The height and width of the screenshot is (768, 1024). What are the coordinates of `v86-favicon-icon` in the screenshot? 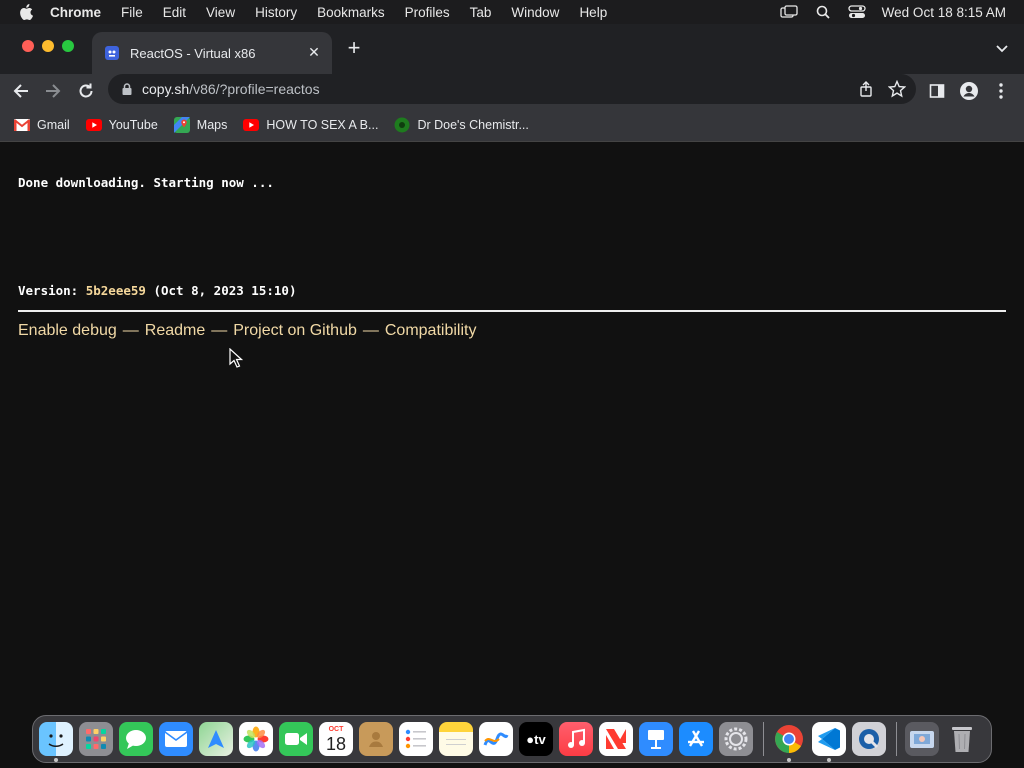 It's located at (112, 53).